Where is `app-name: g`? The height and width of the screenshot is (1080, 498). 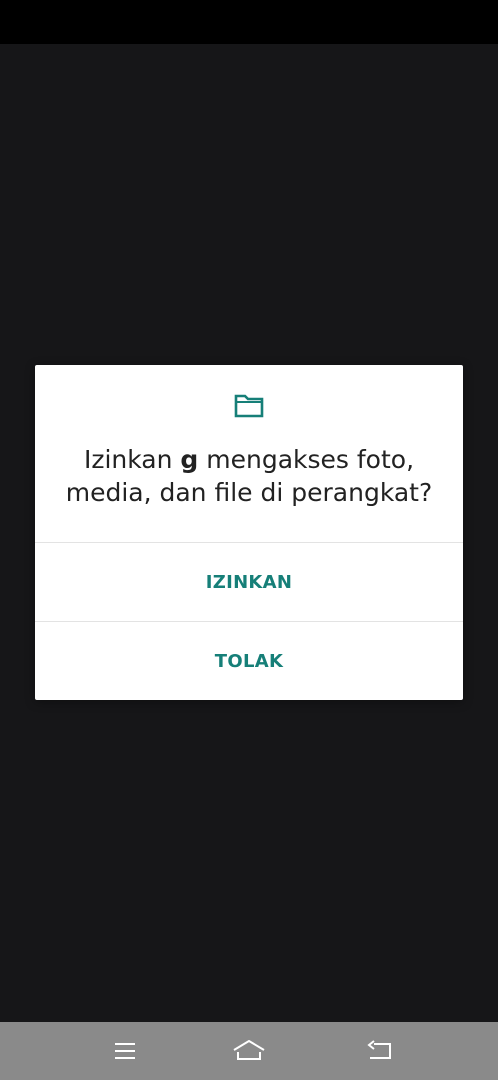
app-name: g is located at coordinates (189, 459).